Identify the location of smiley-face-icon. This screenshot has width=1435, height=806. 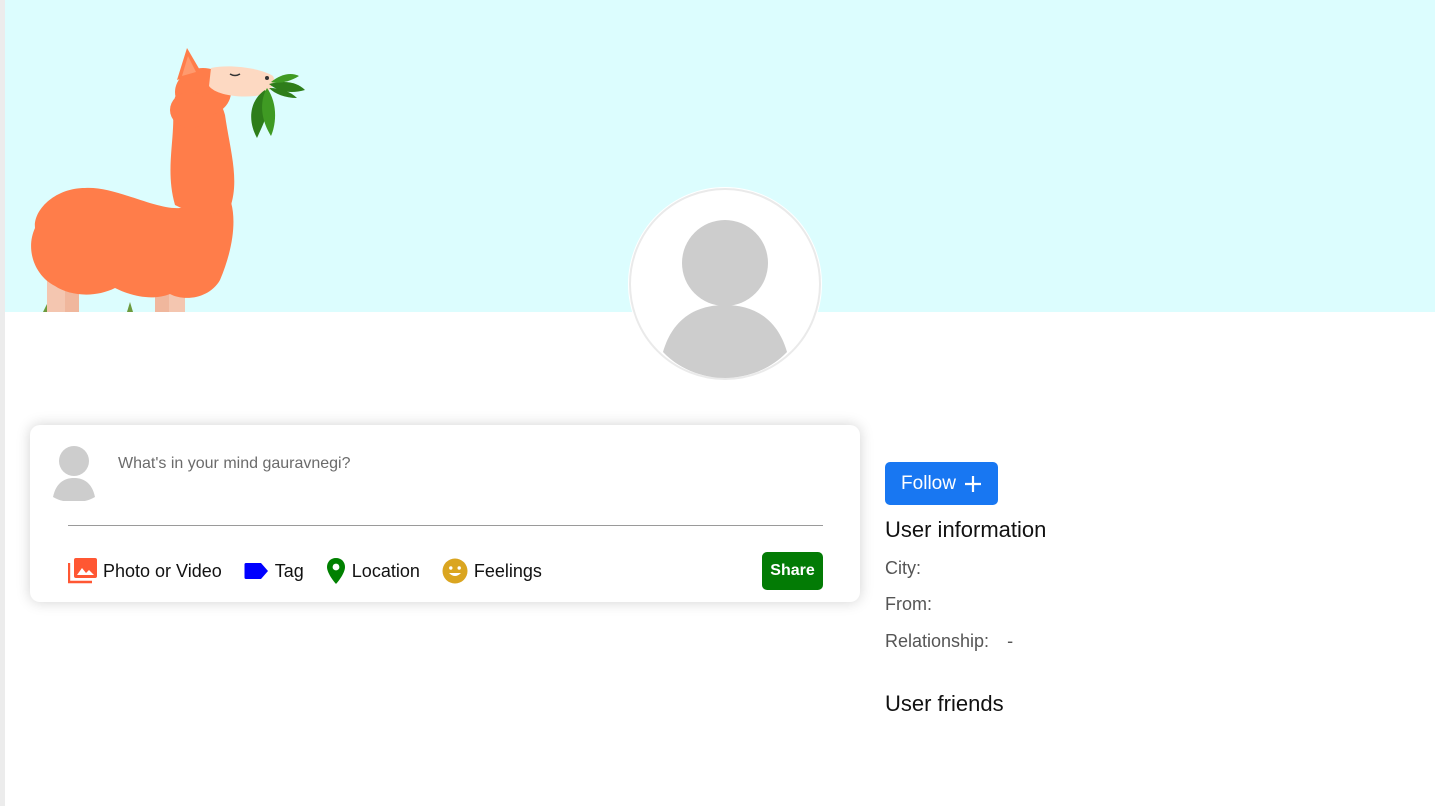
(455, 571).